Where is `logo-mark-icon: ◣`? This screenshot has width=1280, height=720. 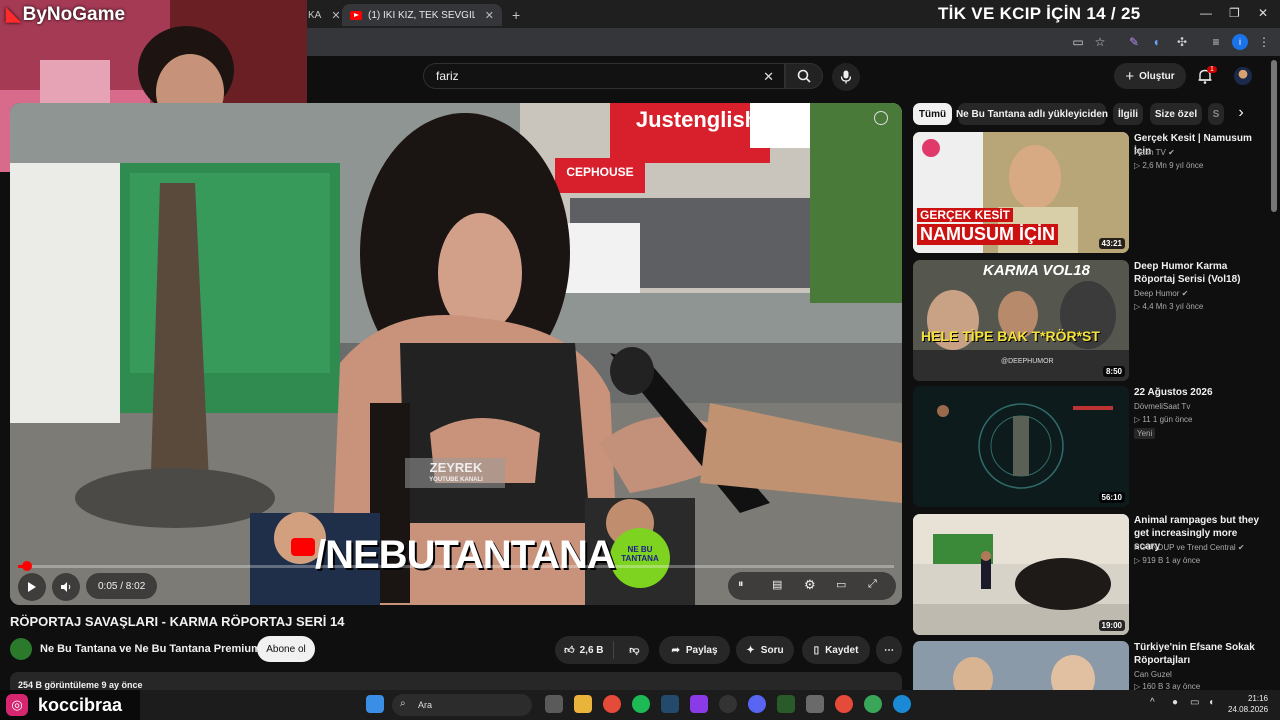 logo-mark-icon: ◣ is located at coordinates (13, 14).